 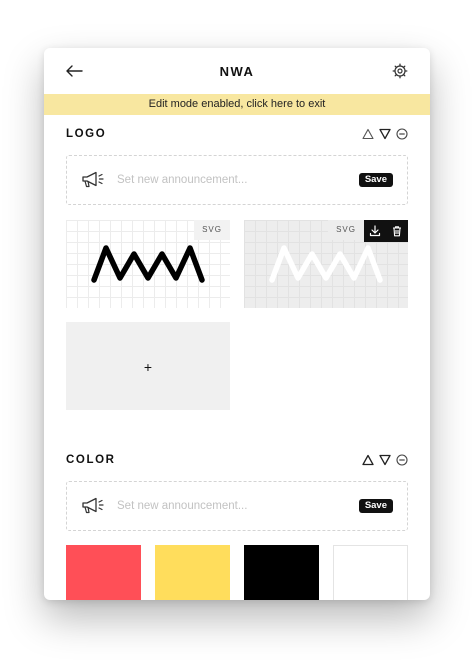 I want to click on color-section-controls, so click(x=385, y=460).